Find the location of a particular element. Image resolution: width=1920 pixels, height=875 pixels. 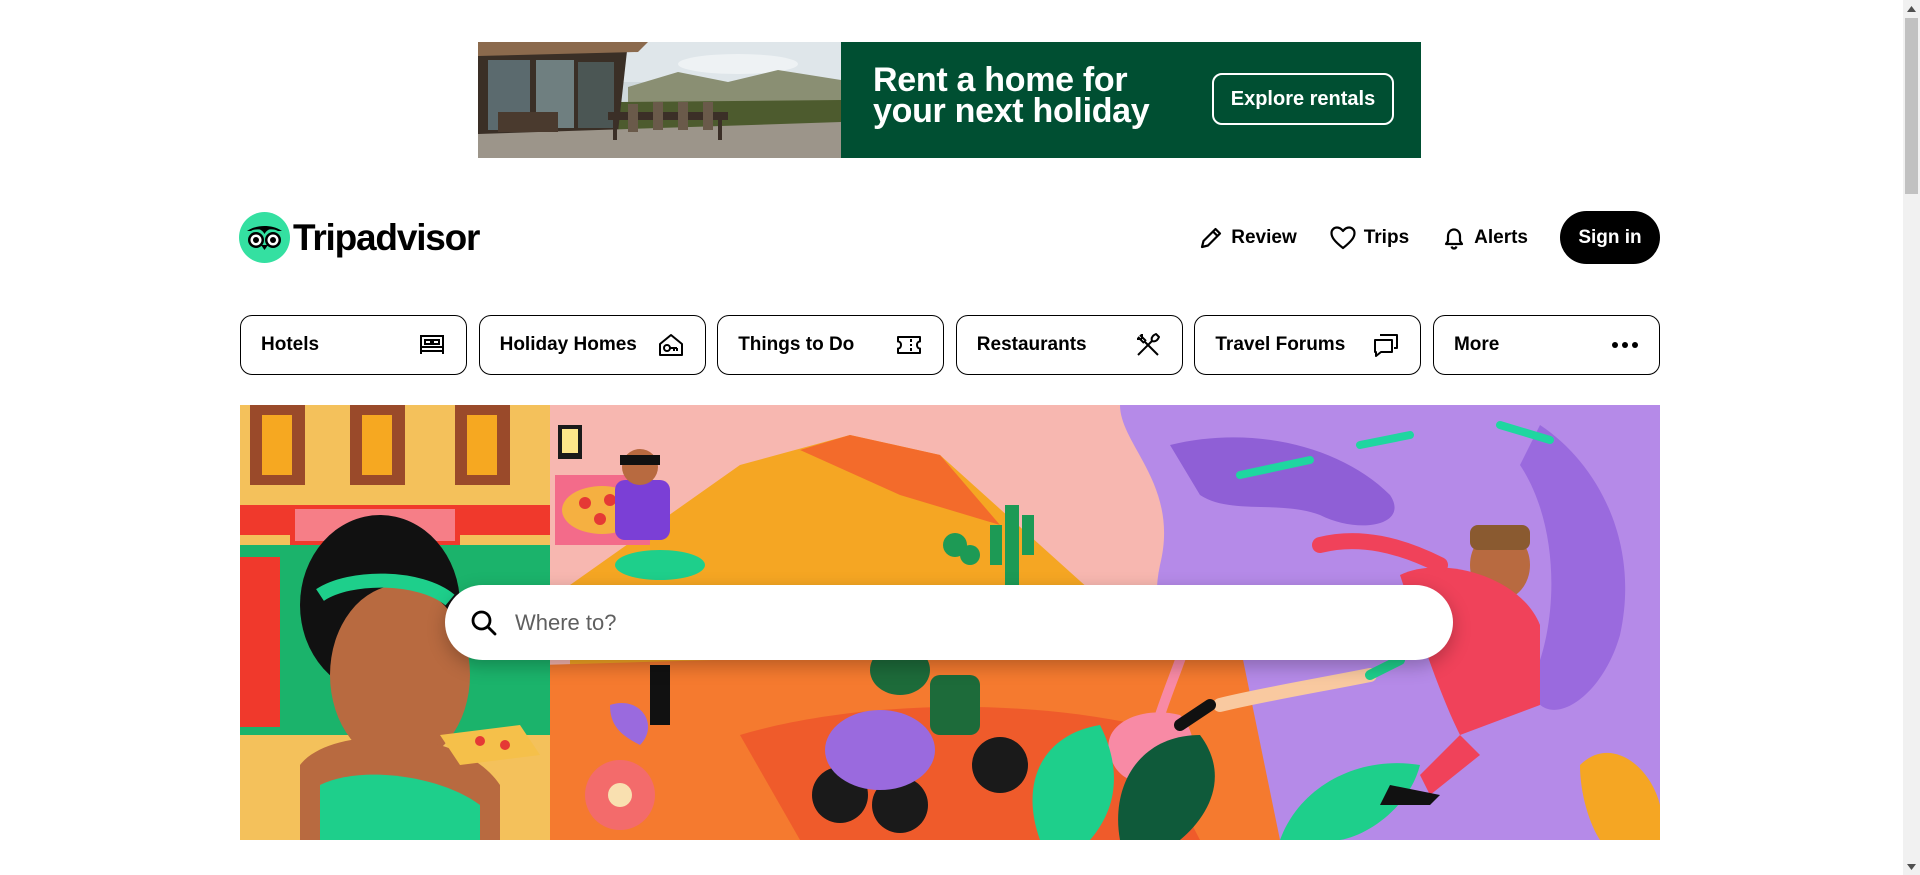

ad-headline-line2: your next holiday is located at coordinates (1011, 111).